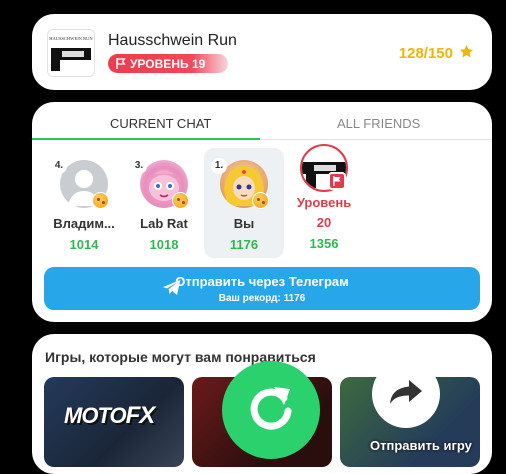 The width and height of the screenshot is (506, 474). Describe the element at coordinates (146, 139) in the screenshot. I see `active-tab-indicator` at that location.